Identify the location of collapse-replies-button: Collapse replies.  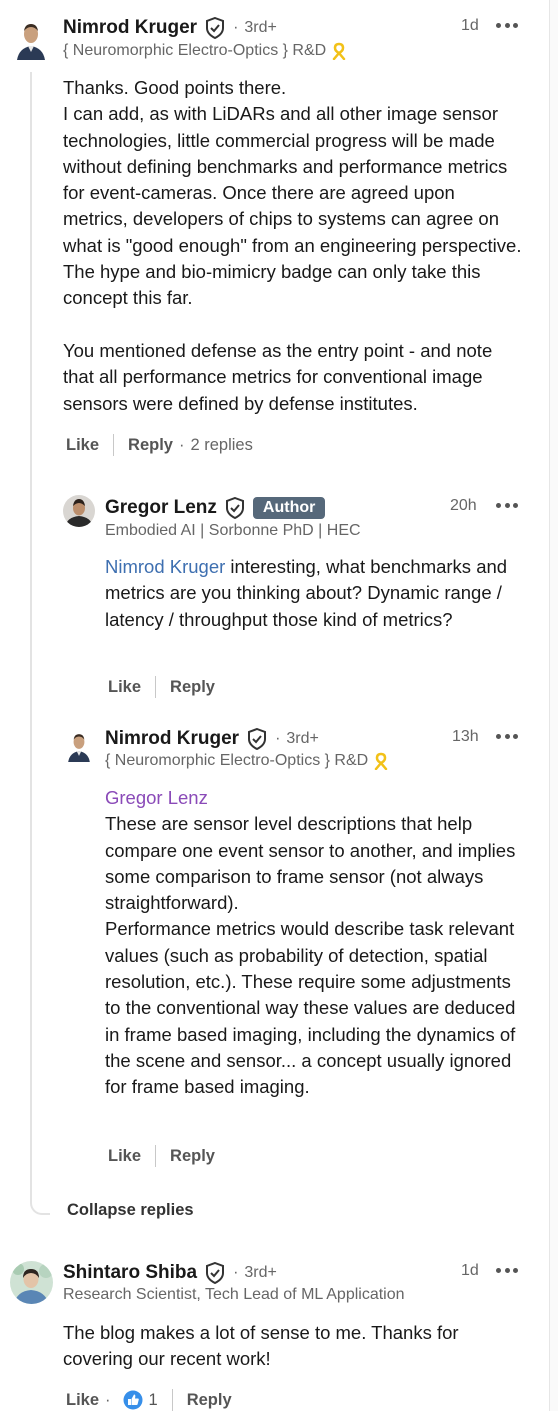
(130, 1210).